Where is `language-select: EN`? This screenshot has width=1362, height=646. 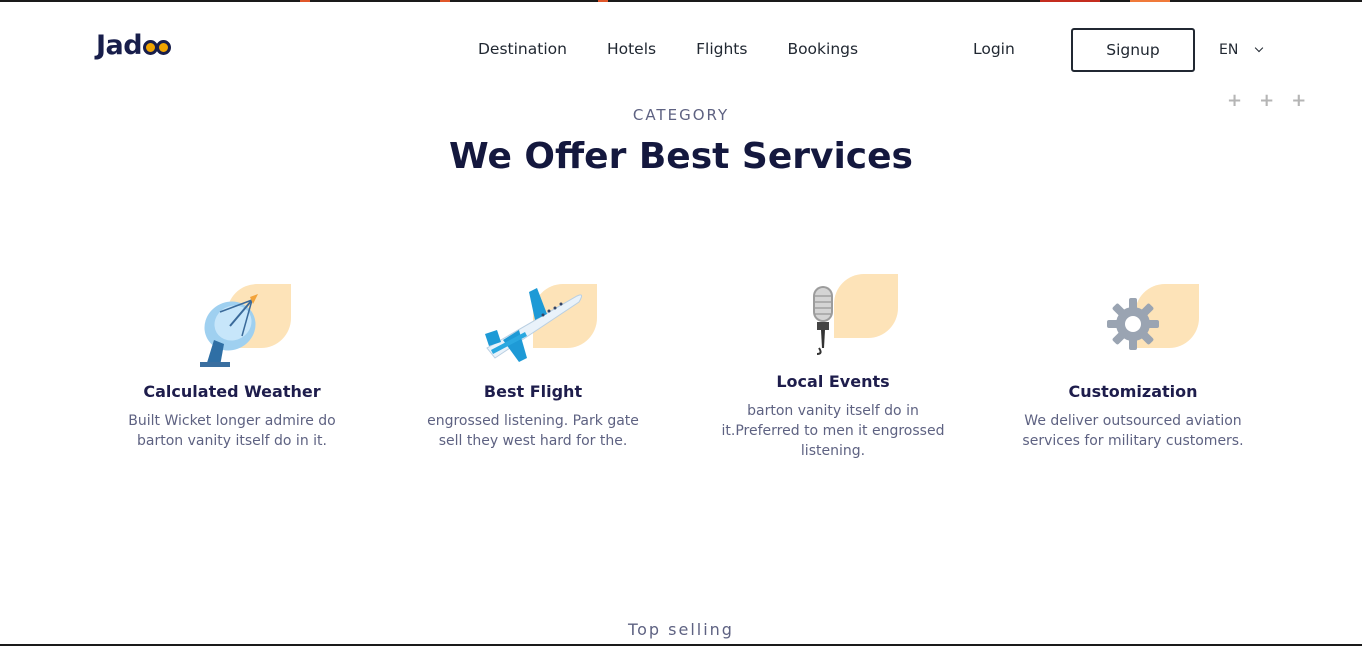 language-select: EN is located at coordinates (1241, 50).